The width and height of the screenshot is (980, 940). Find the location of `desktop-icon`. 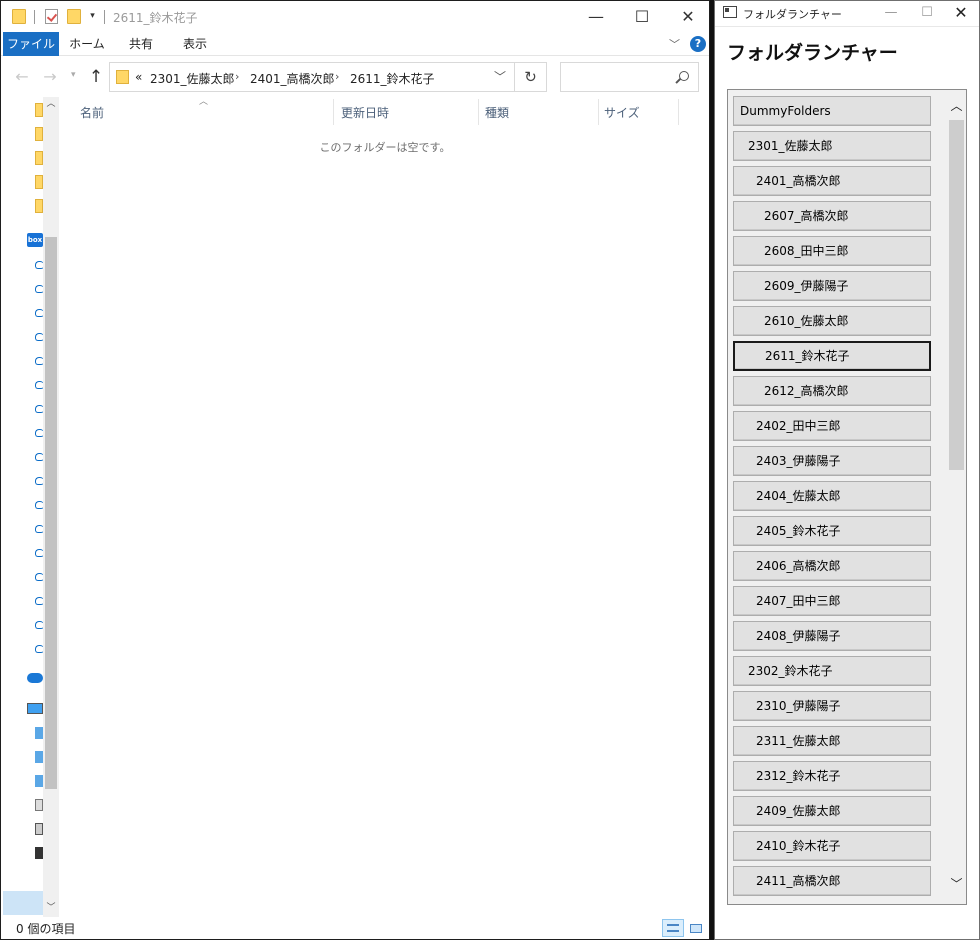

desktop-icon is located at coordinates (39, 781).